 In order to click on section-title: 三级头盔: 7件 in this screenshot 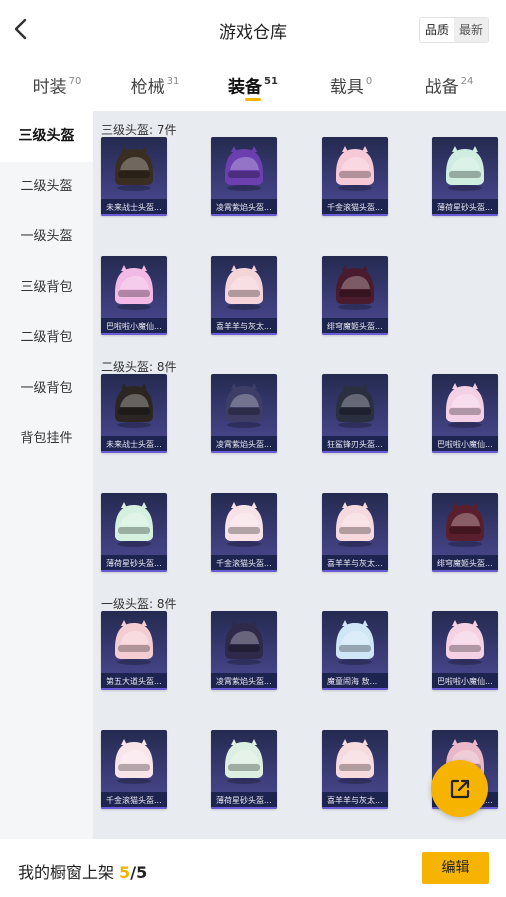, I will do `click(139, 130)`.